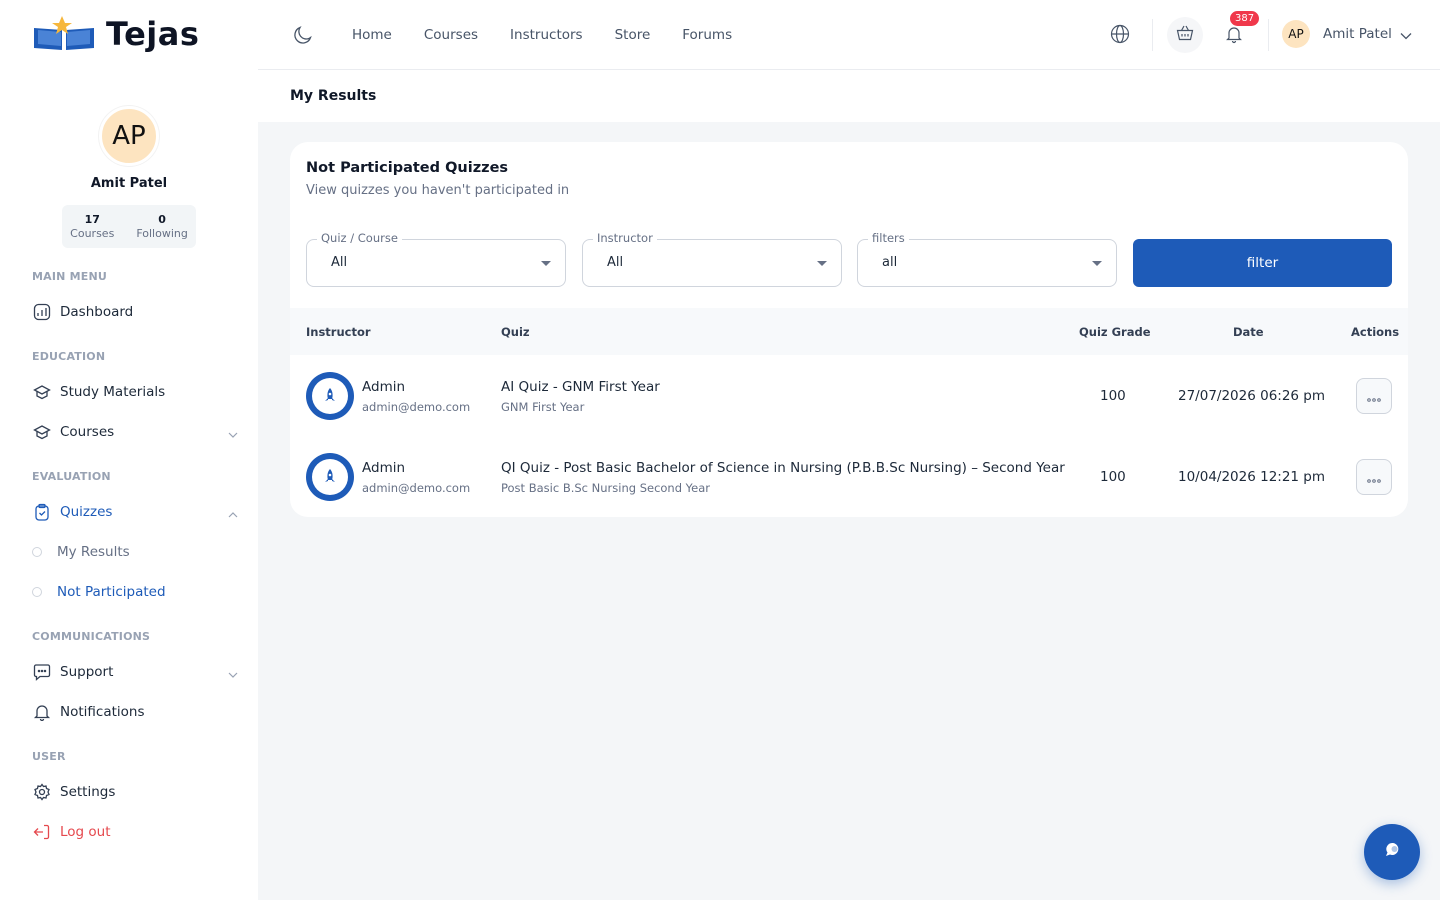 This screenshot has height=900, width=1440. What do you see at coordinates (153, 34) in the screenshot?
I see `brand-name: Tejas` at bounding box center [153, 34].